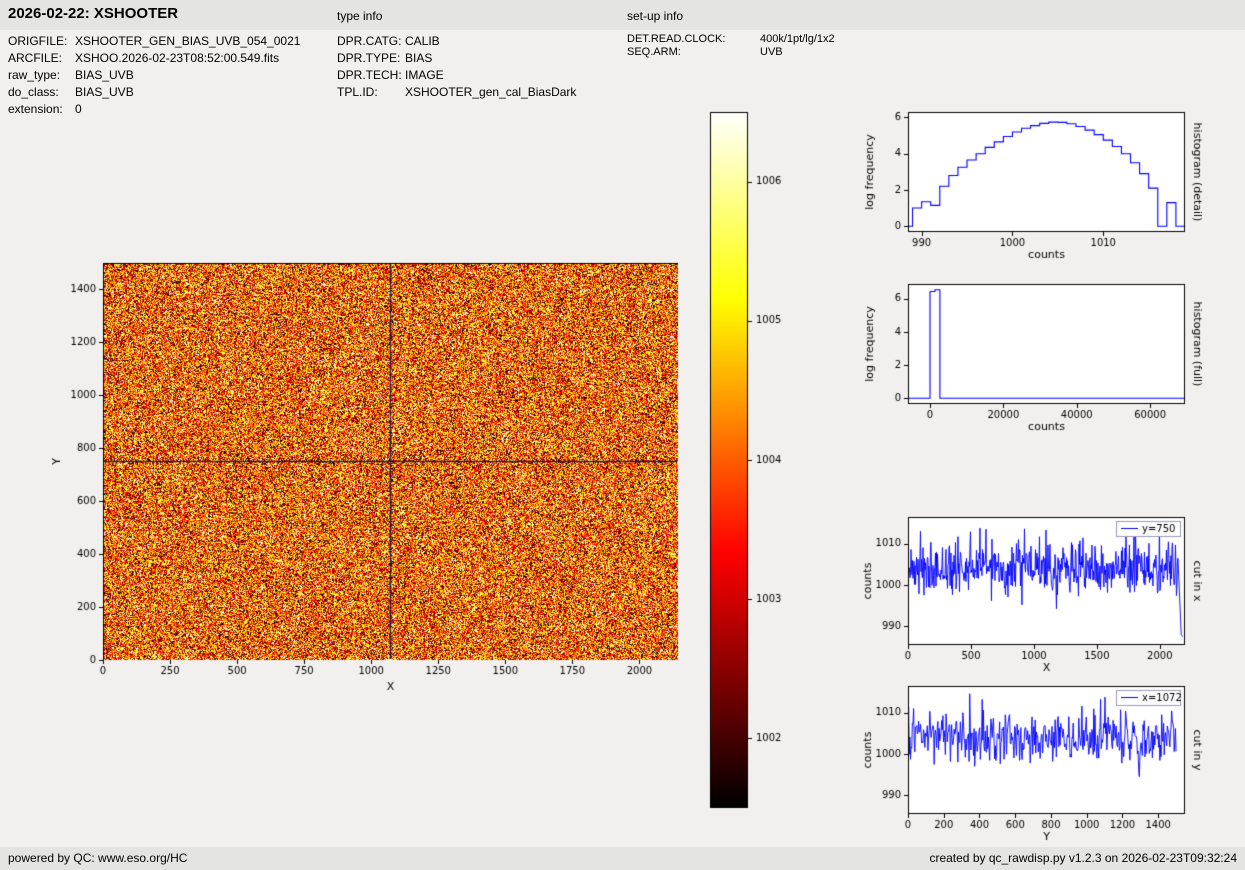 The width and height of the screenshot is (1245, 870). What do you see at coordinates (78, 109) in the screenshot?
I see `metadata-value: 0` at bounding box center [78, 109].